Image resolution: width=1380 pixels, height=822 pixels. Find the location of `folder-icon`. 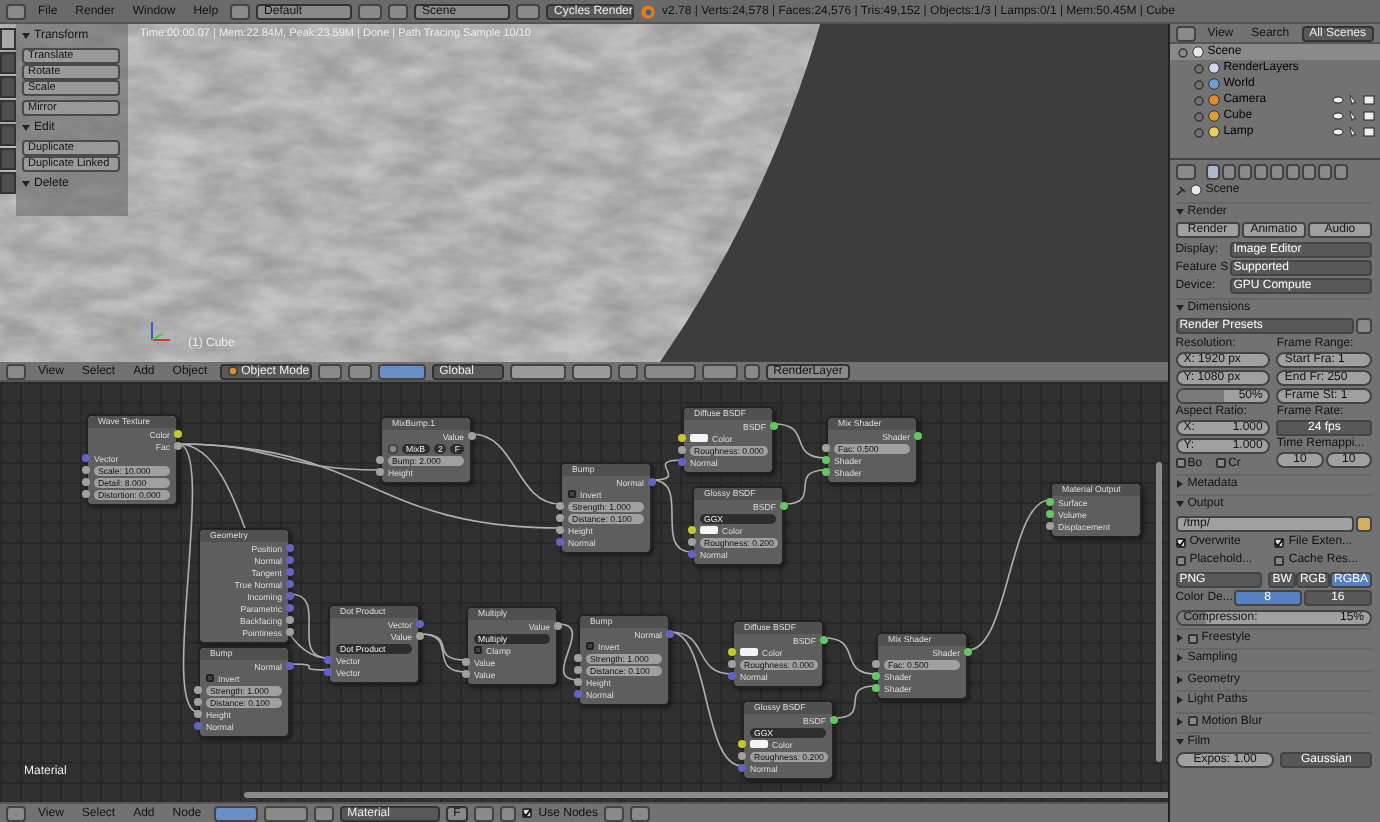

folder-icon is located at coordinates (1364, 523).